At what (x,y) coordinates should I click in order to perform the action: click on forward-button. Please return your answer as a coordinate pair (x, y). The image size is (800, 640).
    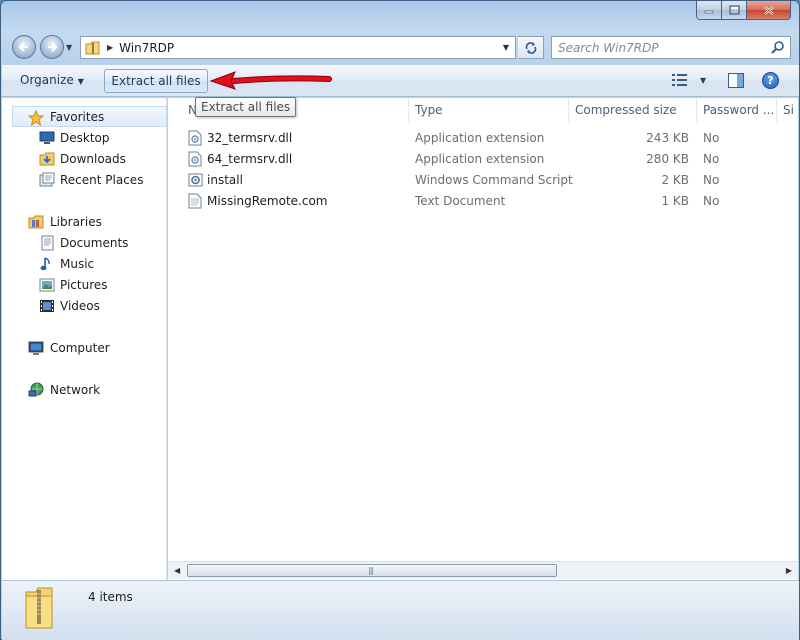
    Looking at the image, I should click on (52, 47).